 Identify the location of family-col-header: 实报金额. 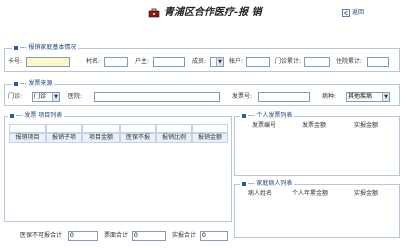
(366, 193).